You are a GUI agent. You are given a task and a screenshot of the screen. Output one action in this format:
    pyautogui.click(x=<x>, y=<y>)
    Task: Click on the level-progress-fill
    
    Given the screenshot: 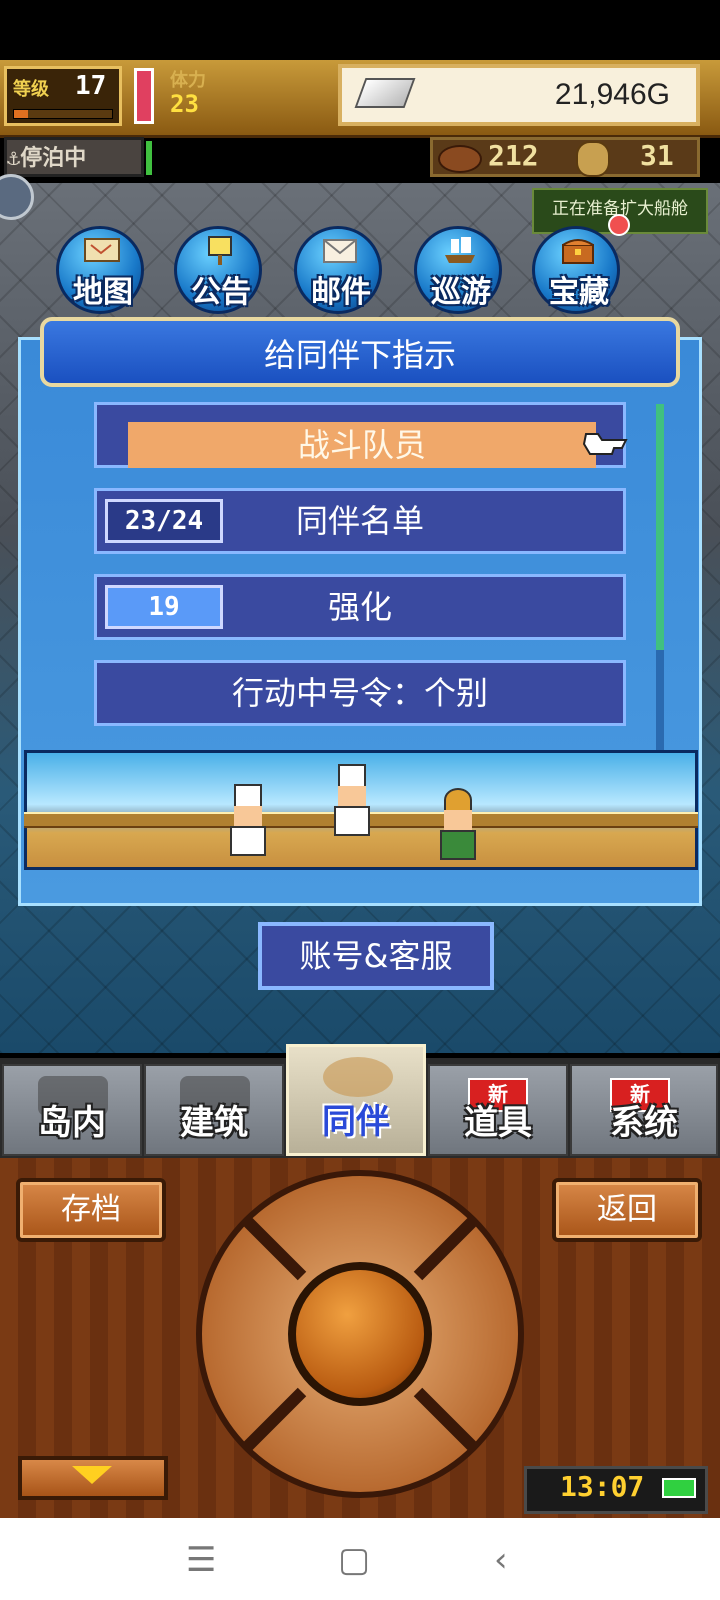 What is the action you would take?
    pyautogui.click(x=21, y=114)
    